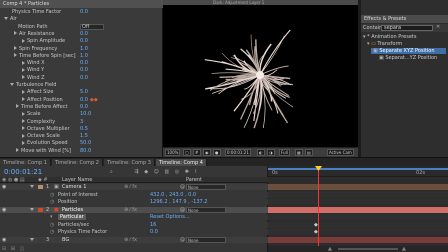  What do you see at coordinates (81, 85) in the screenshot?
I see `effect-property-row: Turbulence Field` at bounding box center [81, 85].